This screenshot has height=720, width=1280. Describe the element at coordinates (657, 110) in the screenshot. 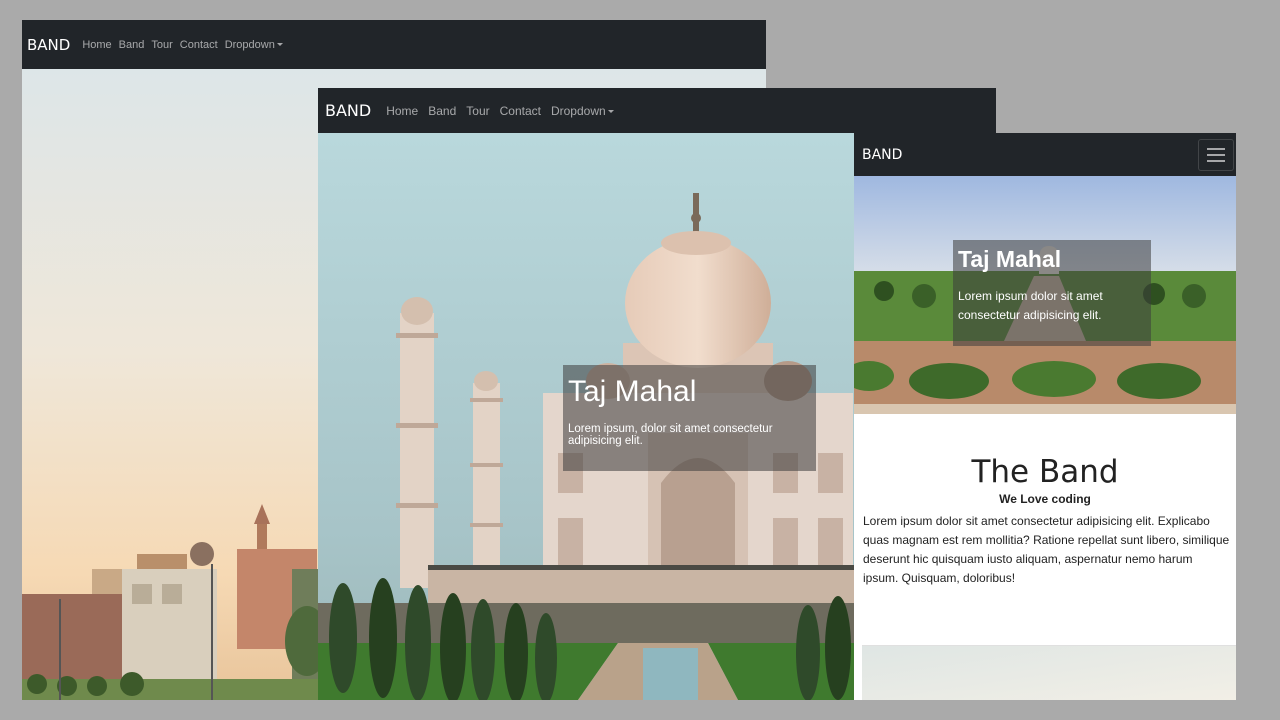

I see `tablet-navbar: BAND Home Band Tour Contact Dropdown` at that location.